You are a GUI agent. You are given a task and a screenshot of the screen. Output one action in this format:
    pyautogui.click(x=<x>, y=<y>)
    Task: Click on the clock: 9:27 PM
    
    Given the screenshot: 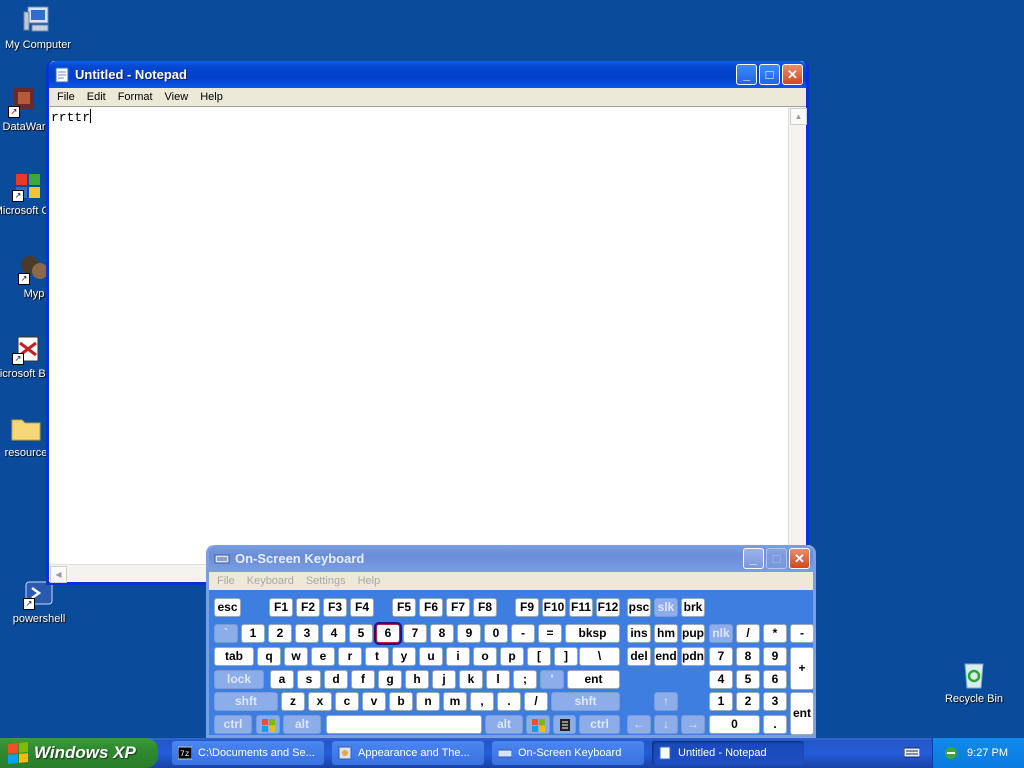 What is the action you would take?
    pyautogui.click(x=987, y=753)
    